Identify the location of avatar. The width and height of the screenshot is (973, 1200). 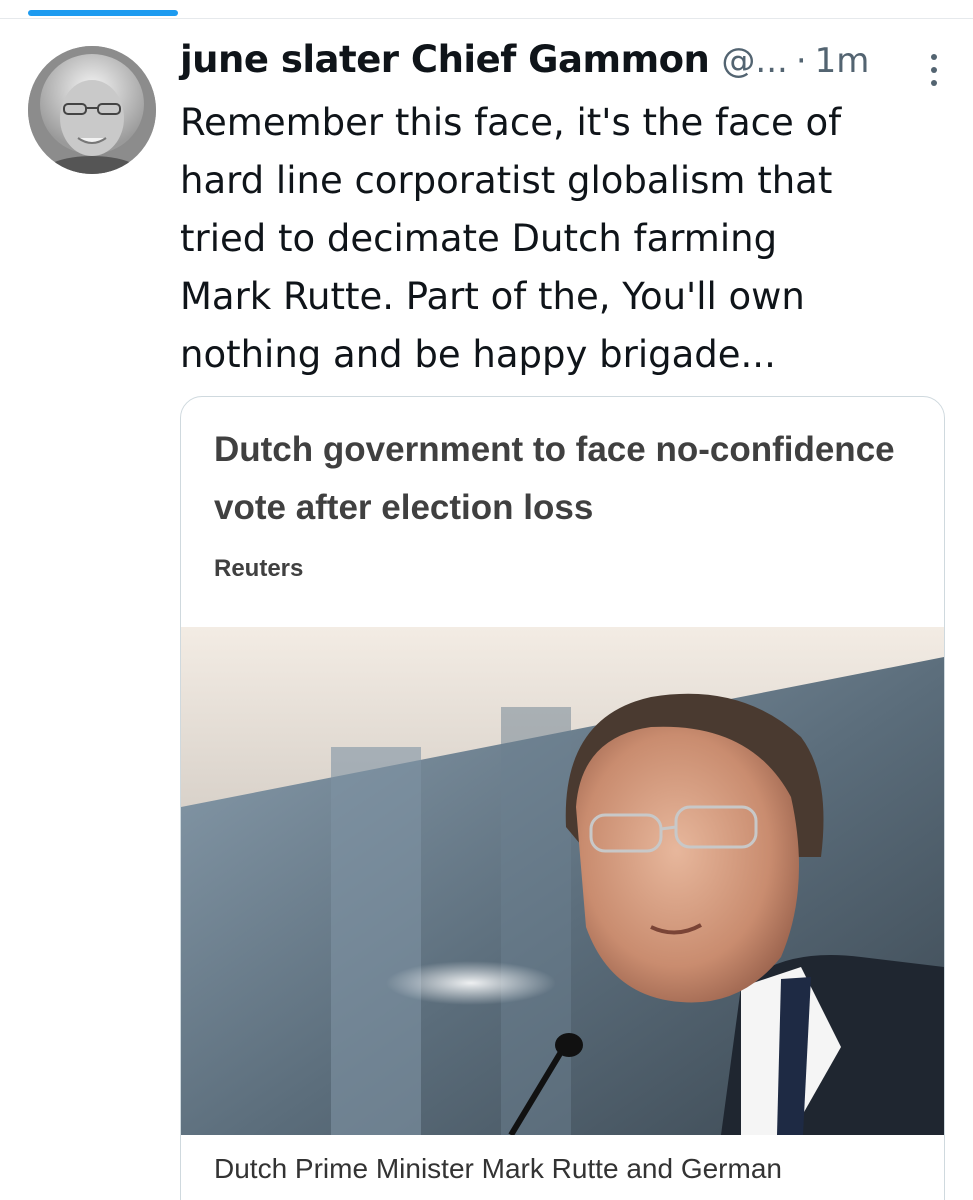
(92, 110).